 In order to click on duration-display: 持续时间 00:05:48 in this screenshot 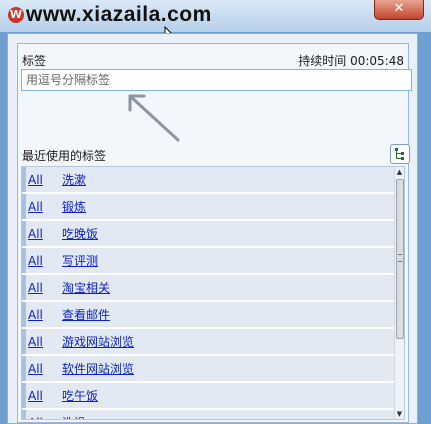, I will do `click(351, 61)`.